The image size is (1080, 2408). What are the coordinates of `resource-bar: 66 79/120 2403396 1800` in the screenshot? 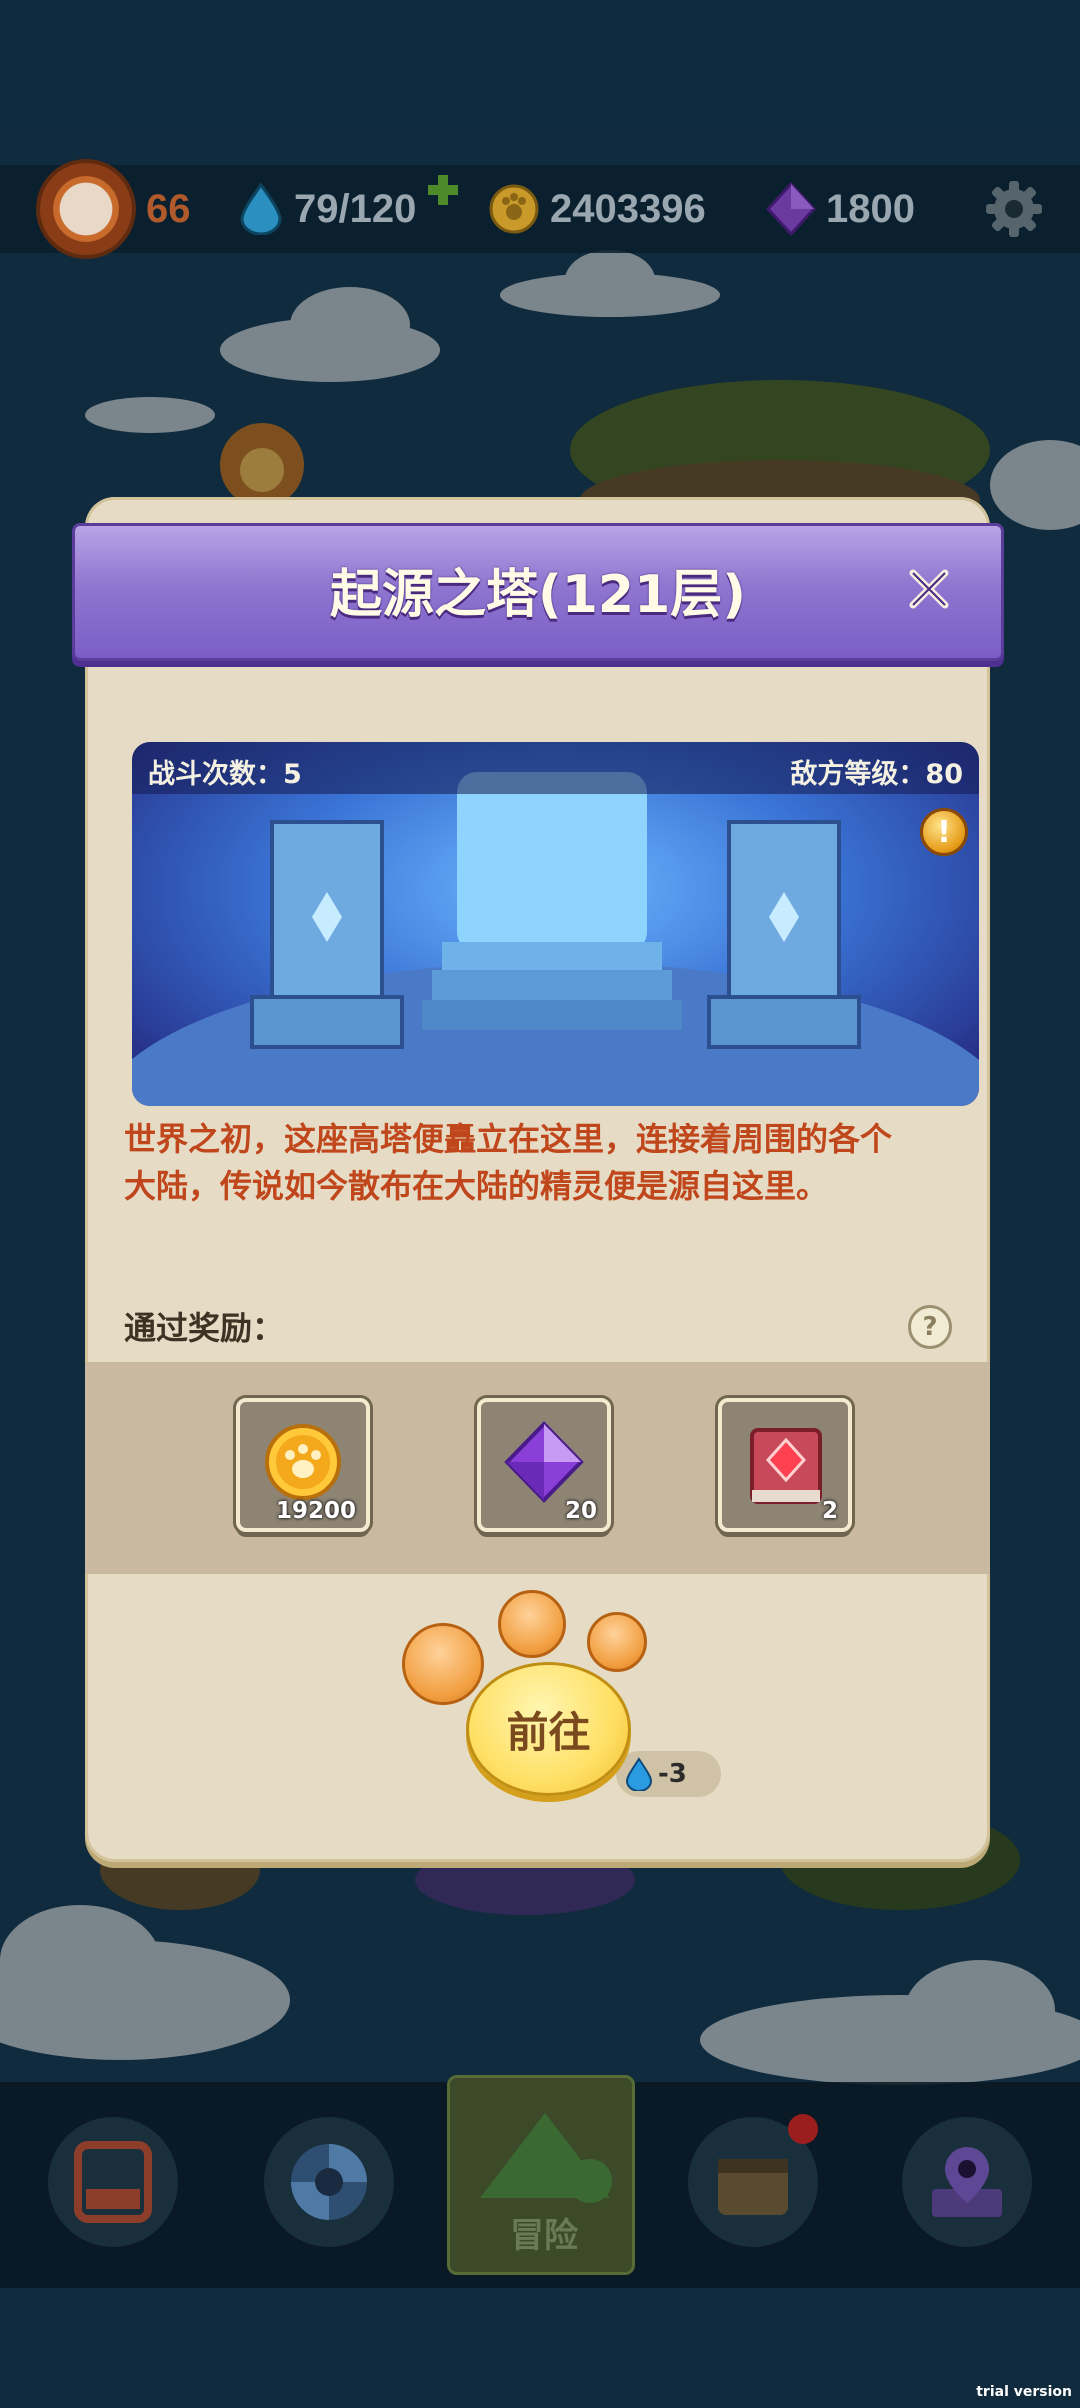 It's located at (540, 209).